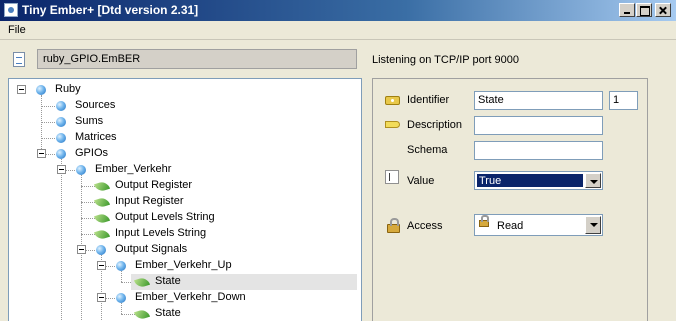 The height and width of the screenshot is (321, 676). Describe the element at coordinates (510, 226) in the screenshot. I see `access-dropdown-selected: Read` at that location.